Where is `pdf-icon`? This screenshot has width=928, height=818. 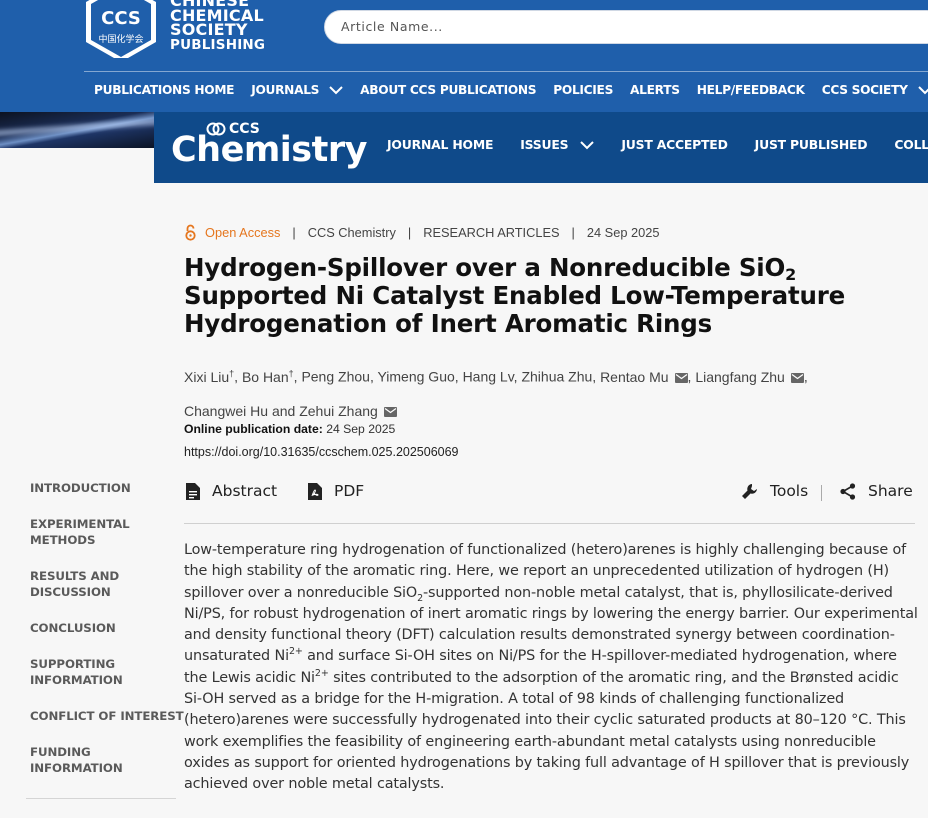 pdf-icon is located at coordinates (315, 491).